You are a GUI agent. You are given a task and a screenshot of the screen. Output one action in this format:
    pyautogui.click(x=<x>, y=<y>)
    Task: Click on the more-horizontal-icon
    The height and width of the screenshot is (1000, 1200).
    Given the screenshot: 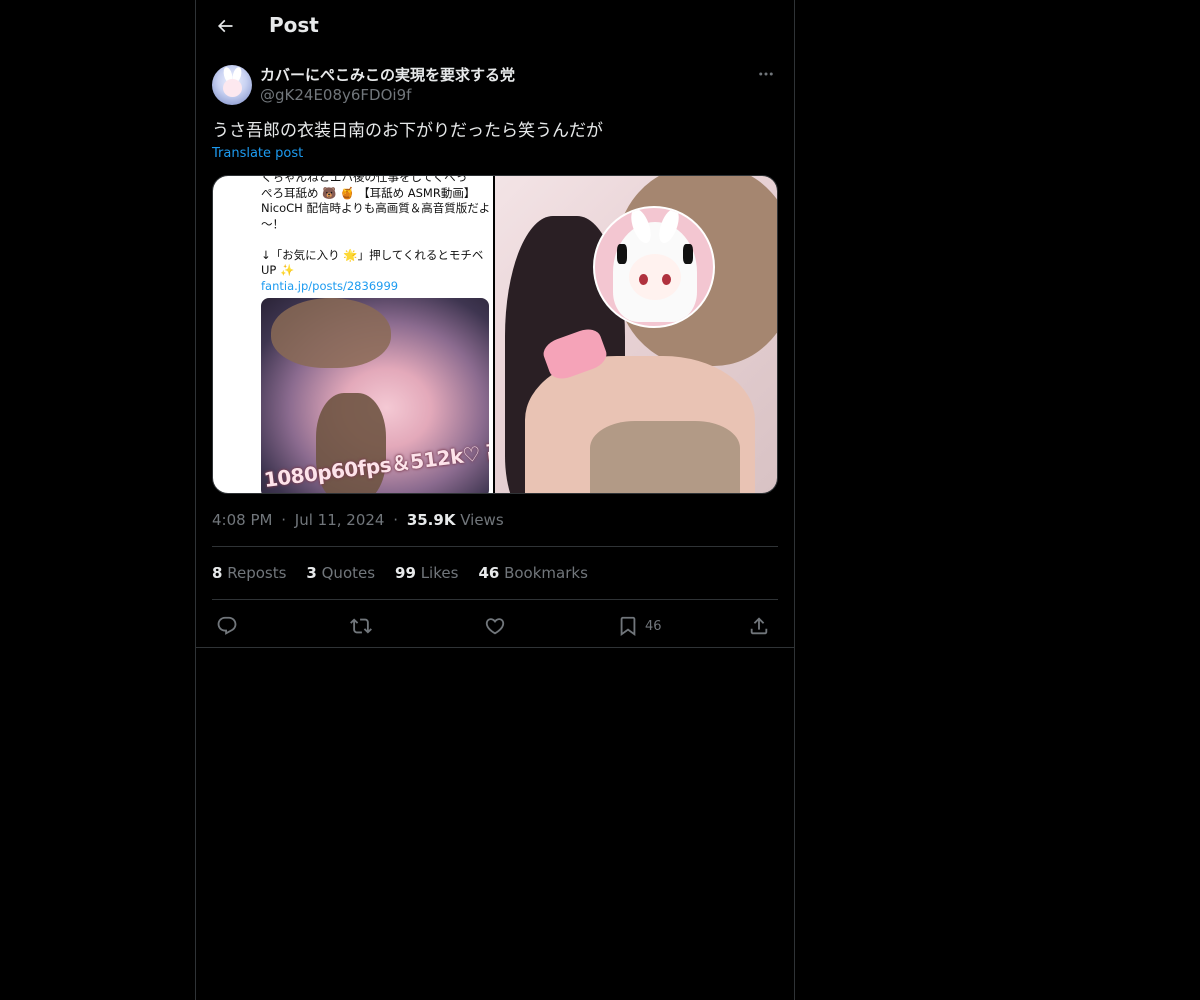 What is the action you would take?
    pyautogui.click(x=766, y=74)
    